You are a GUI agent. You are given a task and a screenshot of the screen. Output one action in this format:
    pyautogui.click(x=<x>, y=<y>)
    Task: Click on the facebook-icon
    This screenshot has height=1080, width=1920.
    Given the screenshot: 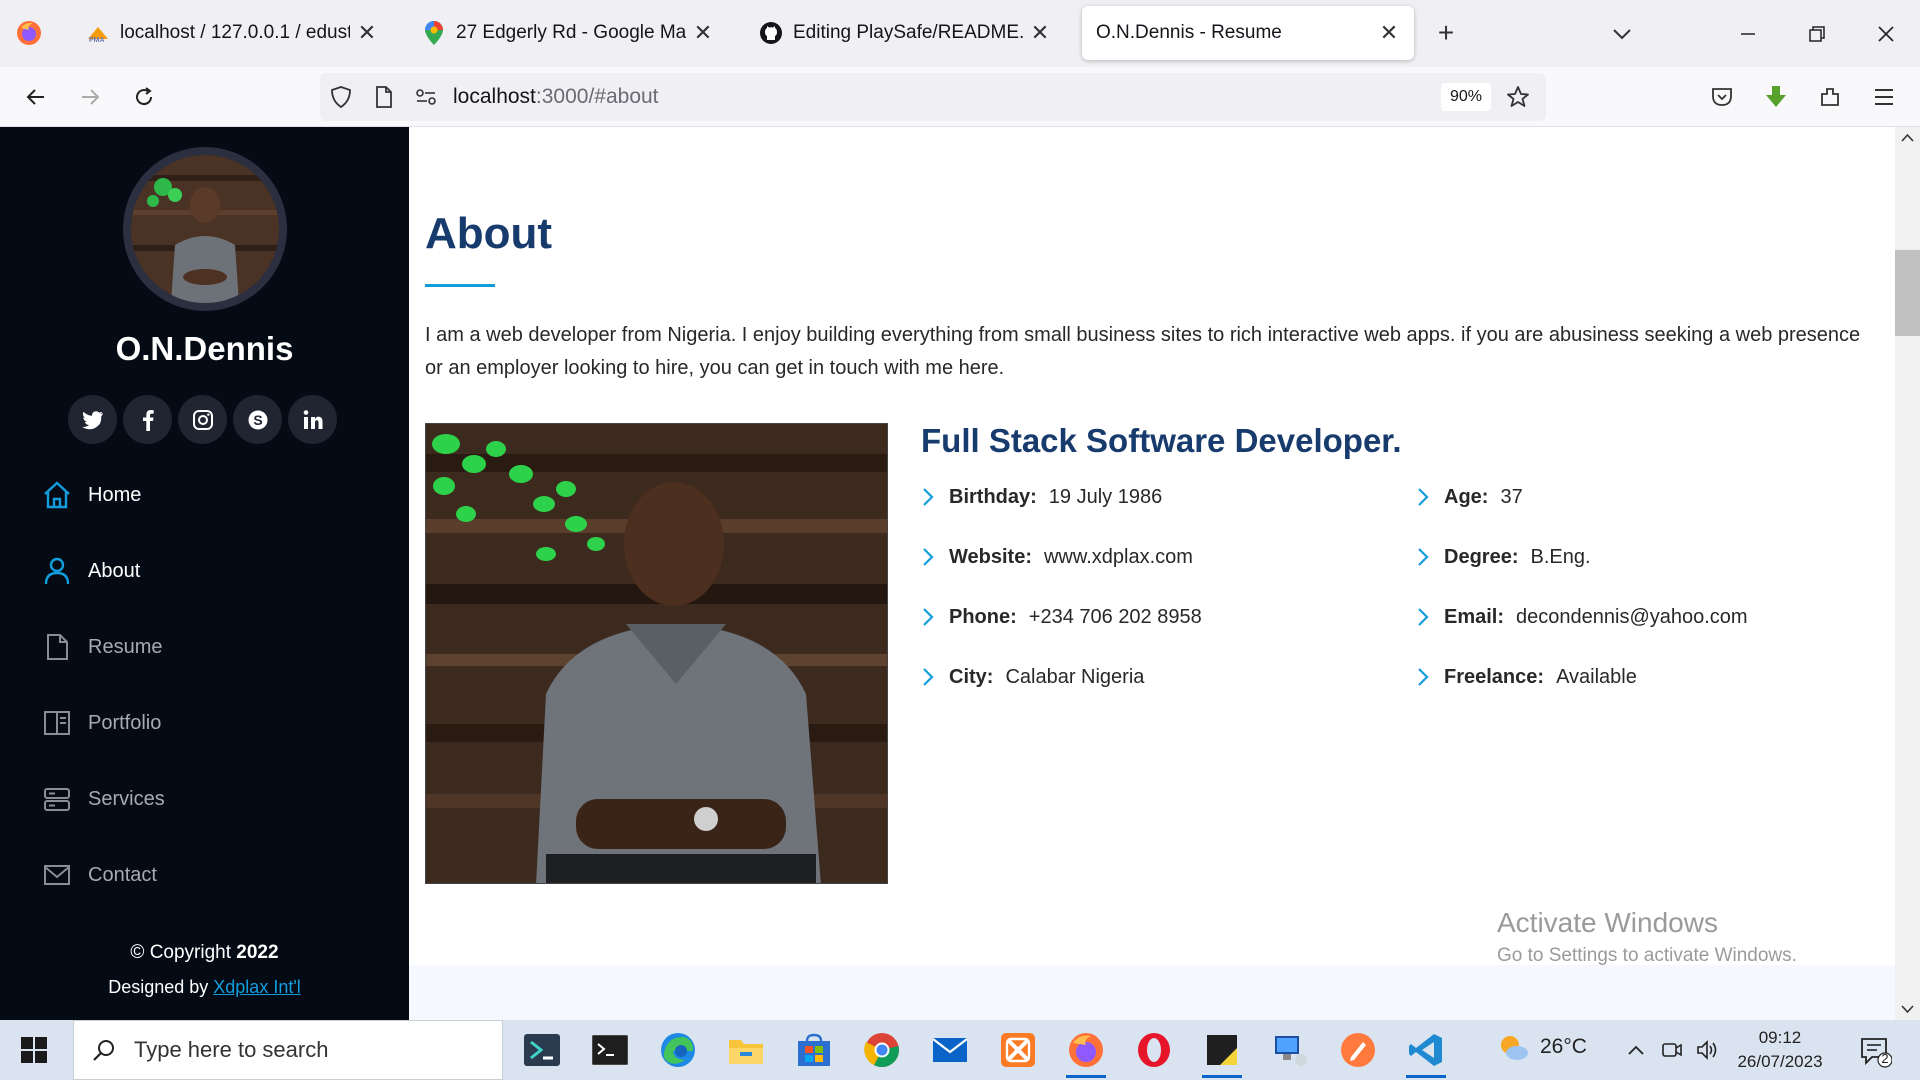 What is the action you would take?
    pyautogui.click(x=147, y=419)
    